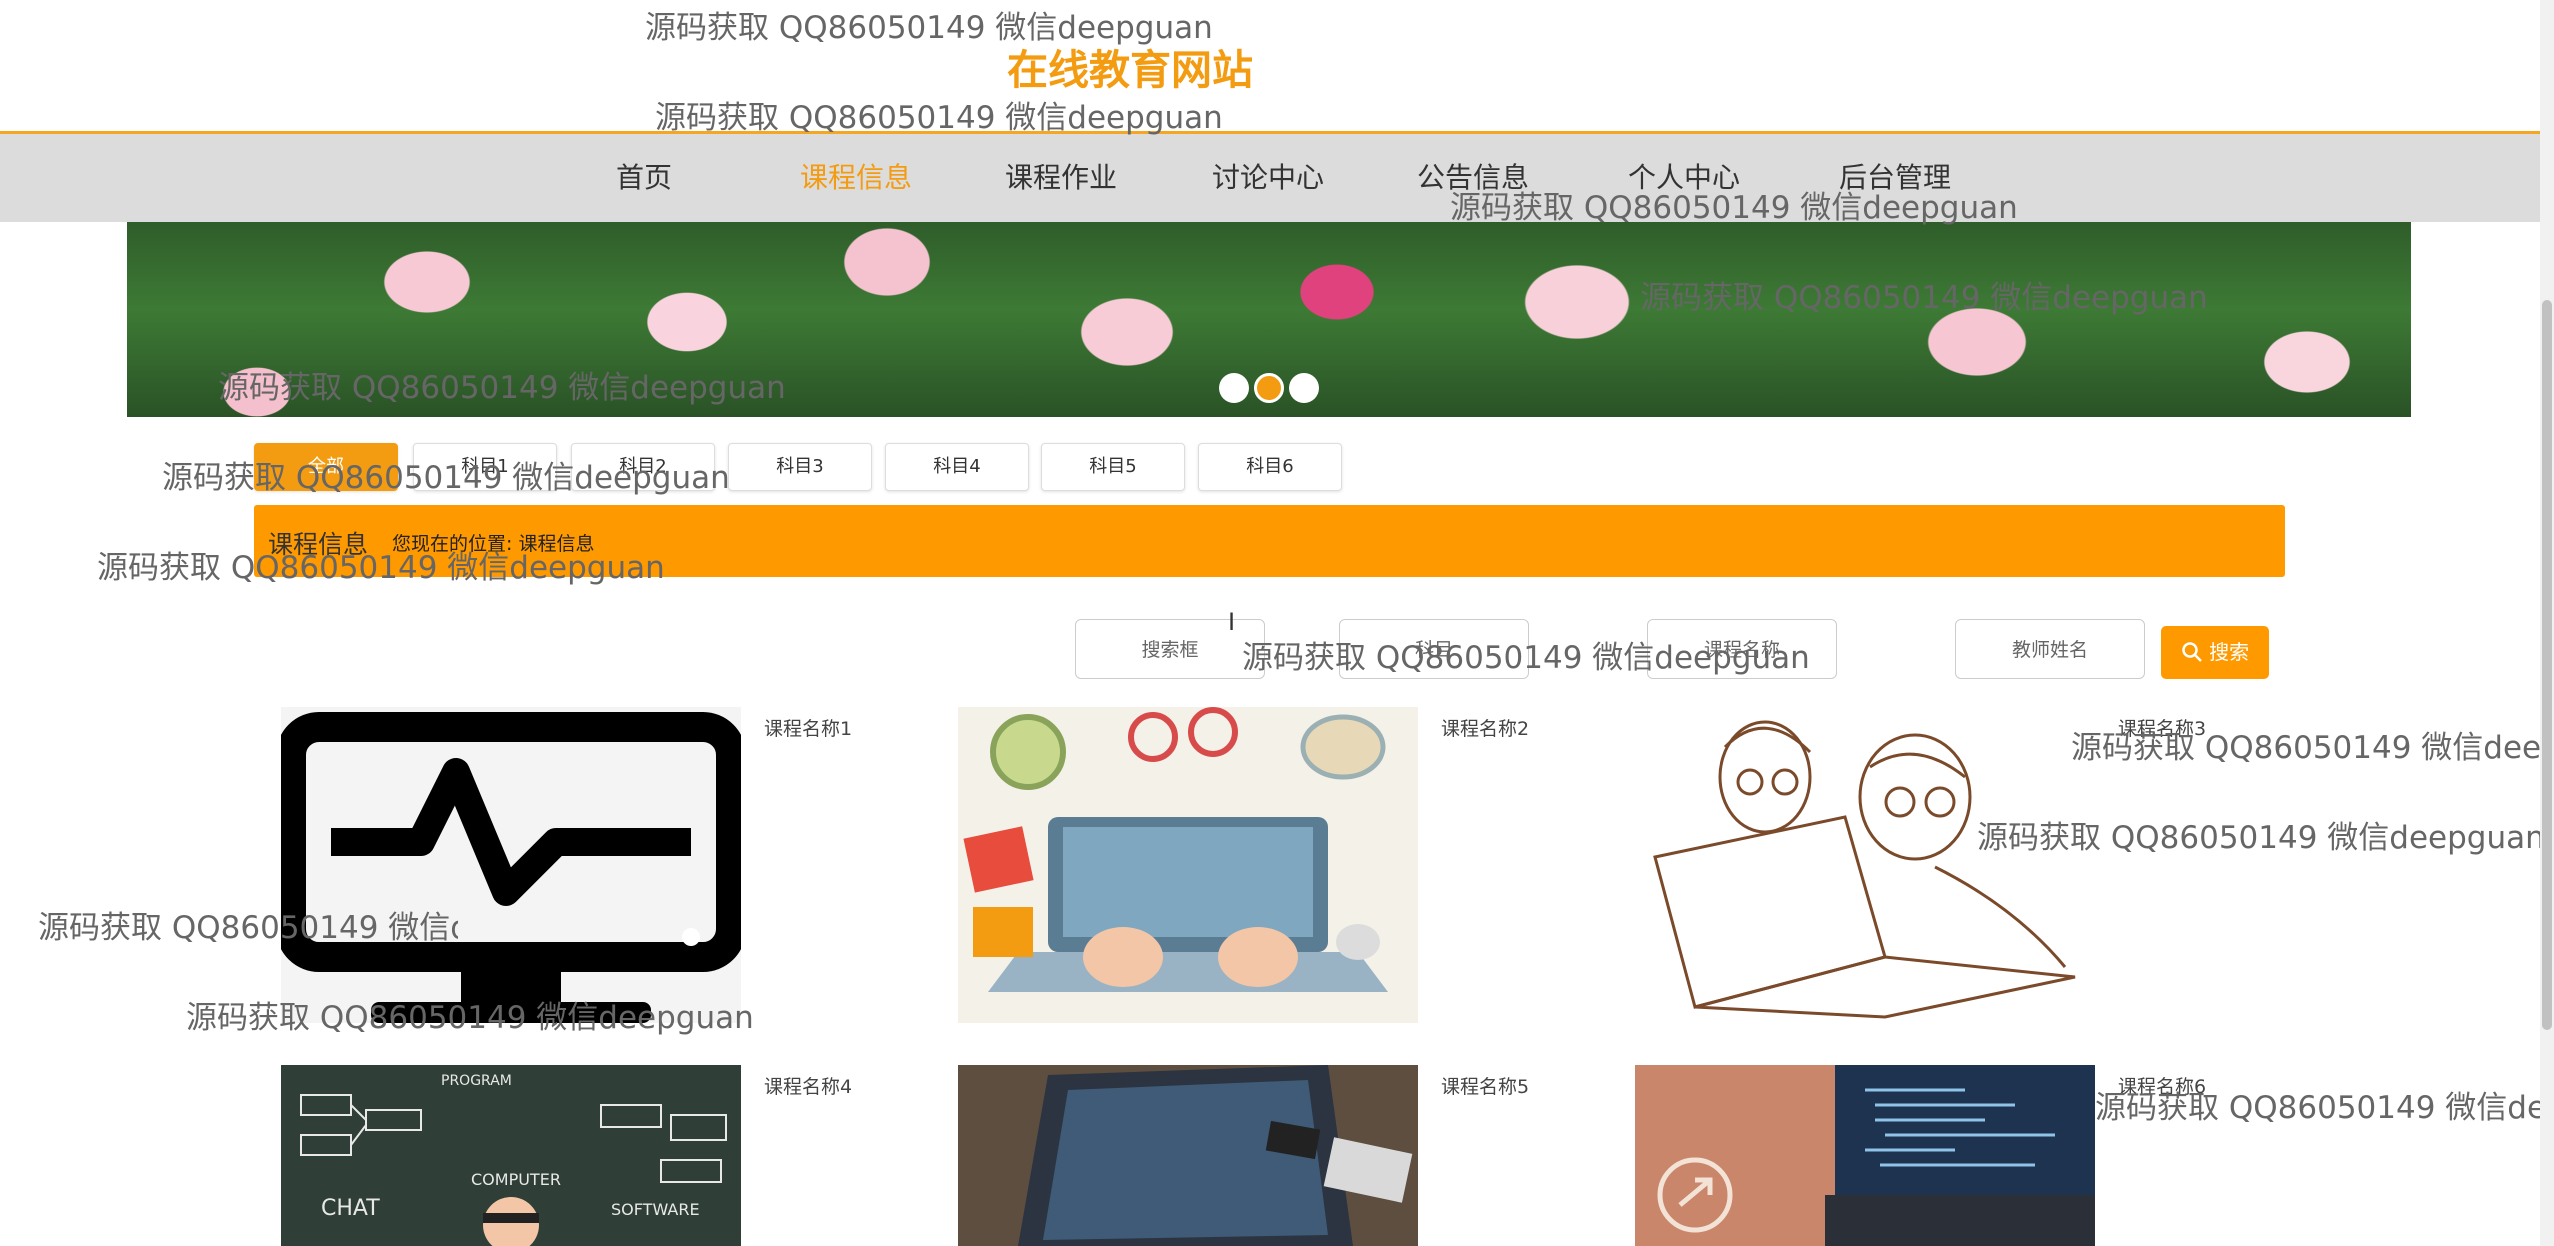 This screenshot has height=1246, width=2554. I want to click on svg-text: COMPUTER, so click(516, 1179).